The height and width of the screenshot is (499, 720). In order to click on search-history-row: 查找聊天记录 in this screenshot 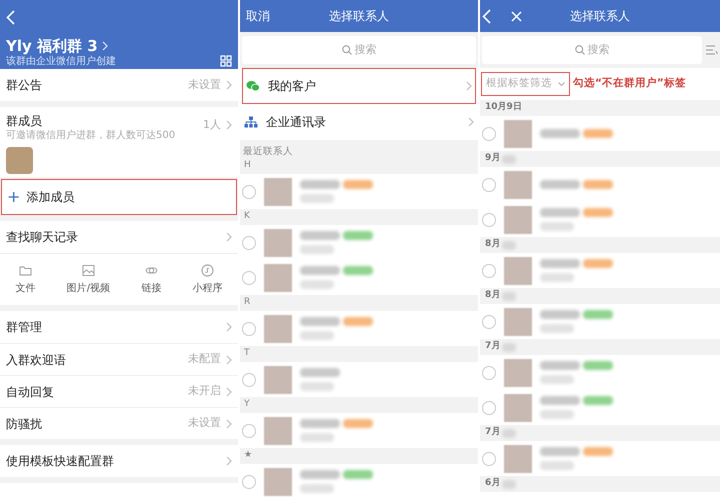, I will do `click(119, 237)`.